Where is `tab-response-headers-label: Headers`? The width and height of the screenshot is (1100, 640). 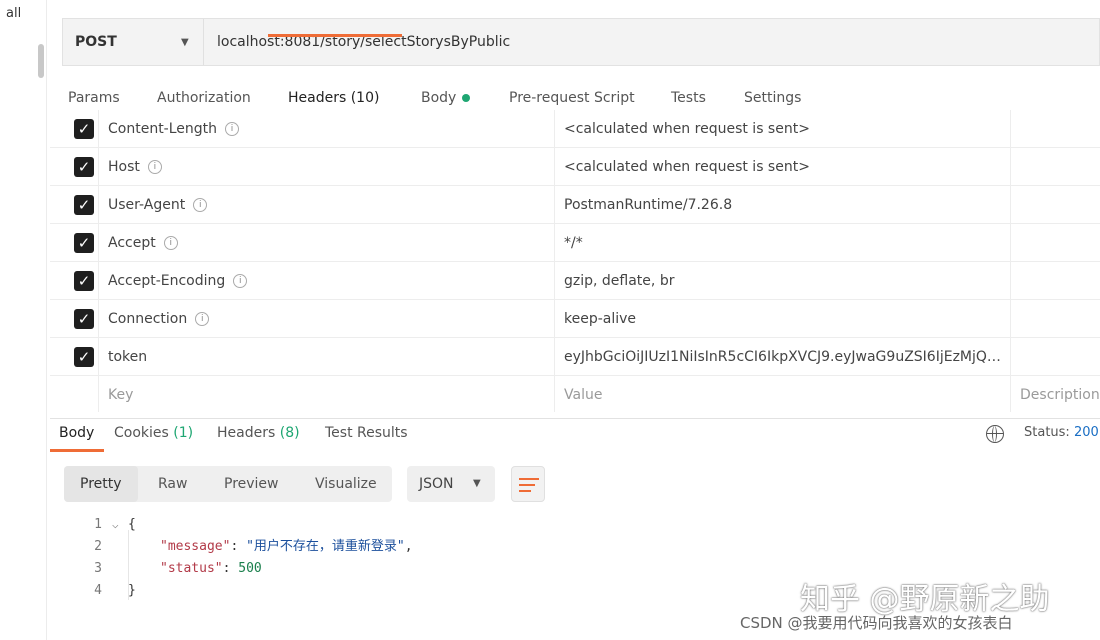
tab-response-headers-label: Headers is located at coordinates (246, 433).